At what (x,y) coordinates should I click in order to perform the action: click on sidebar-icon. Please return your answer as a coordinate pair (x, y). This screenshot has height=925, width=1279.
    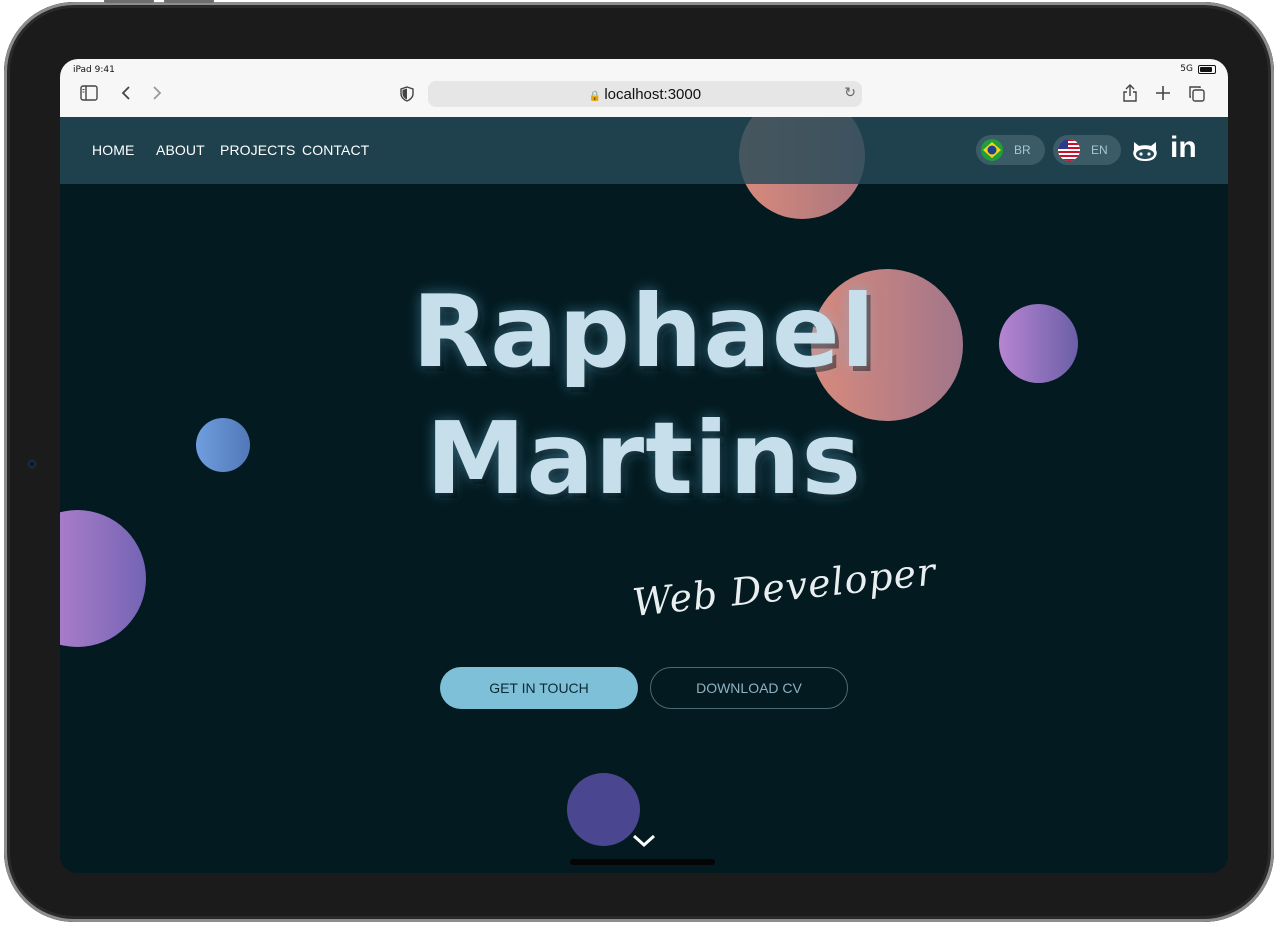
    Looking at the image, I should click on (89, 95).